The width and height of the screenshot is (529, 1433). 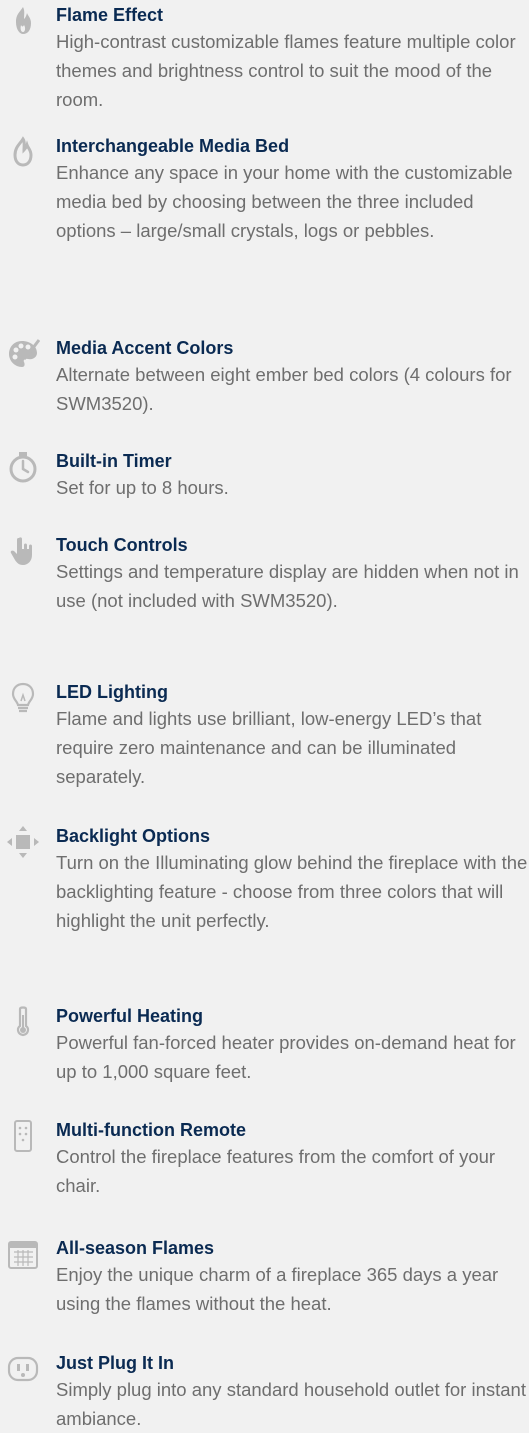 I want to click on backlight-icon, so click(x=23, y=842).